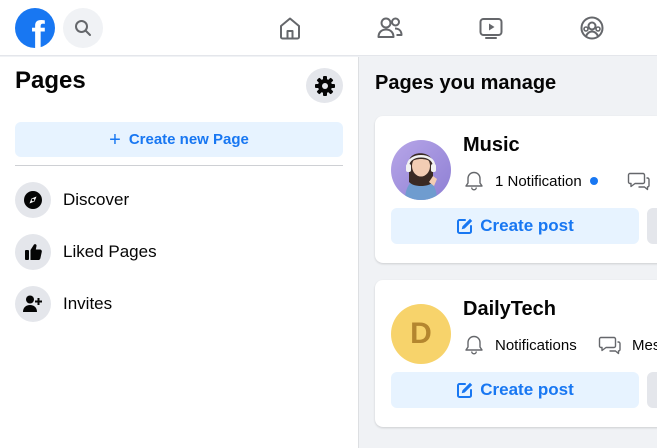 The image size is (657, 448). Describe the element at coordinates (96, 199) in the screenshot. I see `sidebar-item-label: Discover` at that location.